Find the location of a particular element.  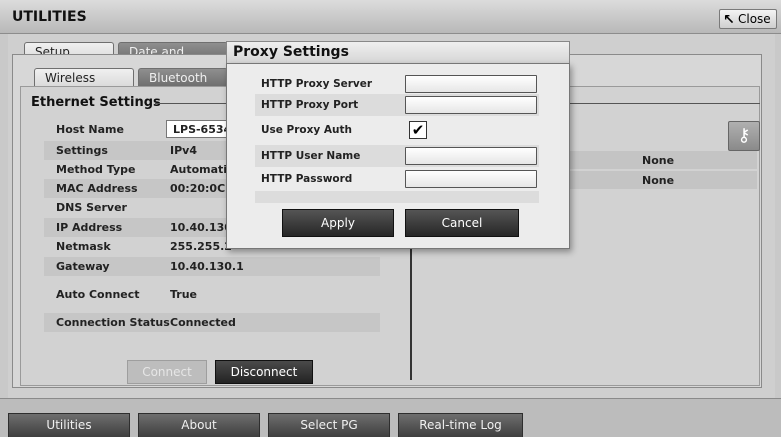

close-button: ↖ Close is located at coordinates (748, 19).